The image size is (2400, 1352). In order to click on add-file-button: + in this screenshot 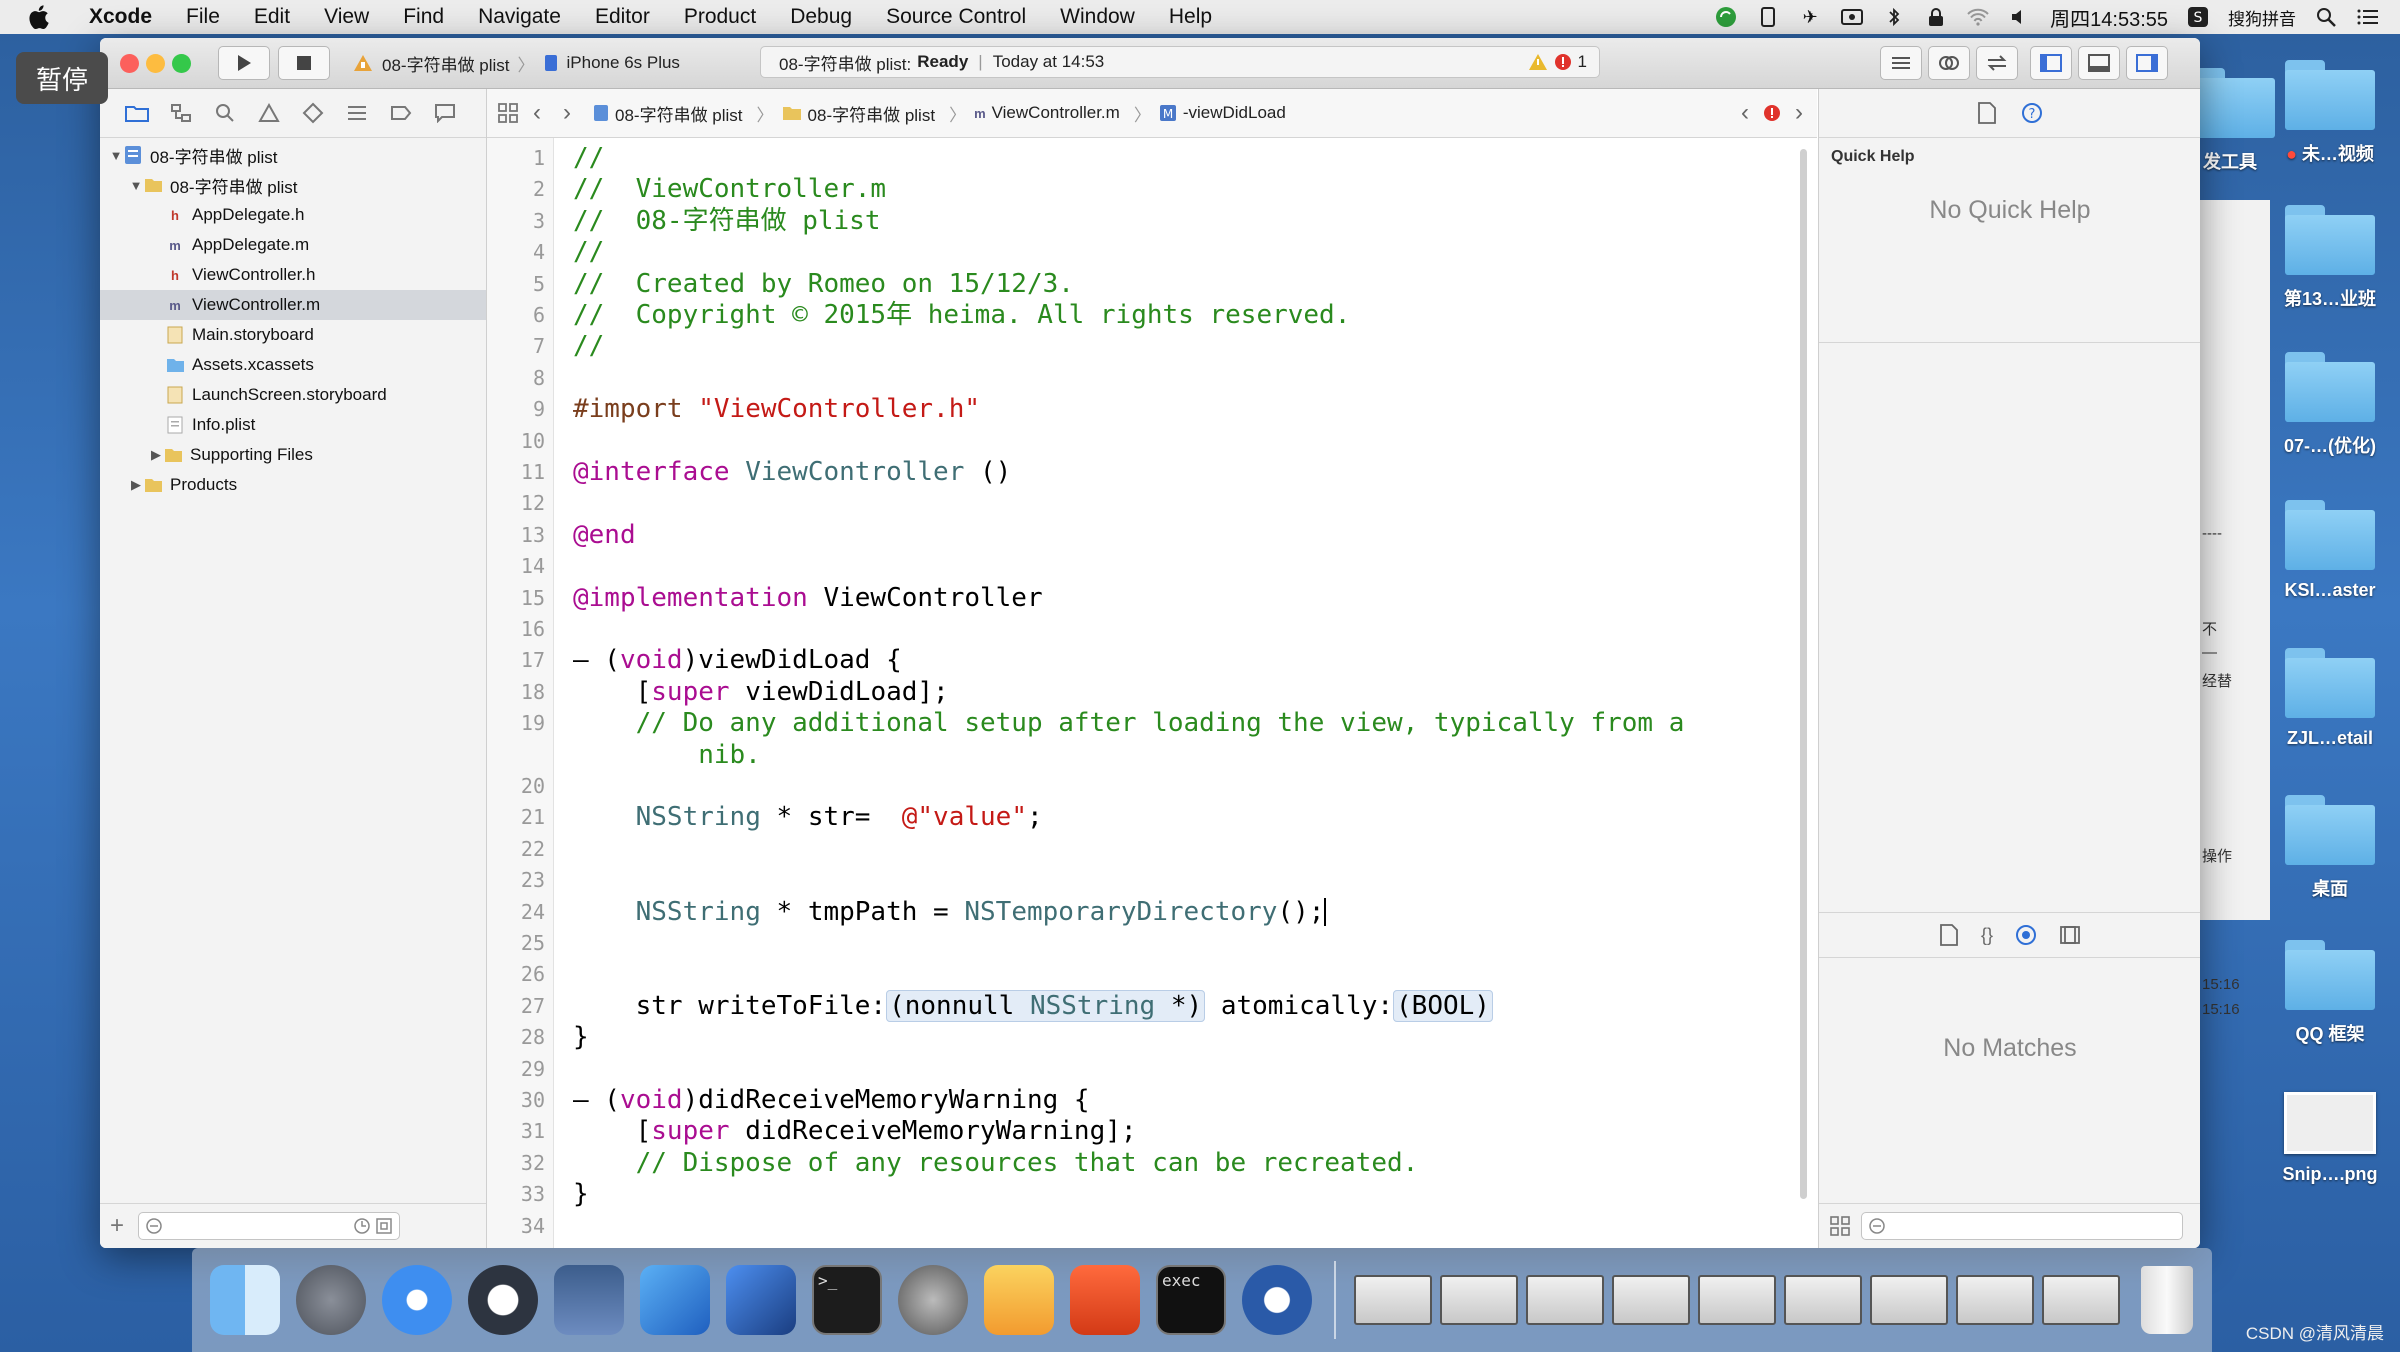, I will do `click(117, 1226)`.